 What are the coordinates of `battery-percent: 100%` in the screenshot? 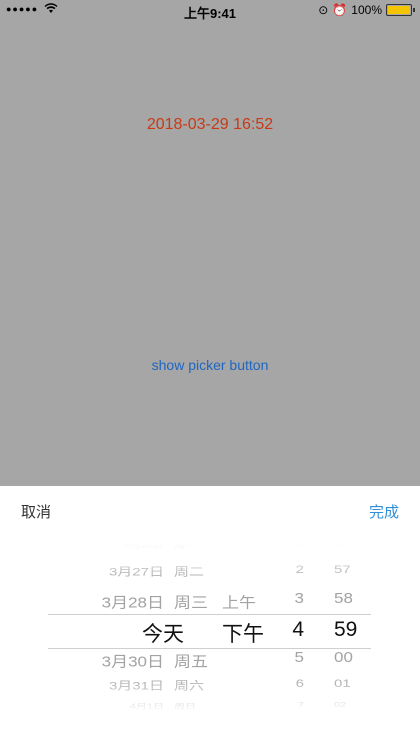 It's located at (366, 10).